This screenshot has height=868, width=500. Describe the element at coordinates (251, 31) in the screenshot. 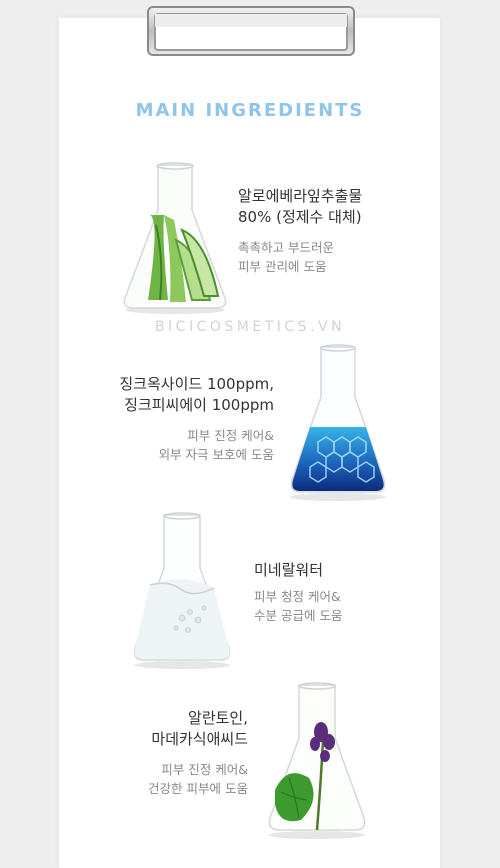

I see `clipboard-clip-icon` at that location.